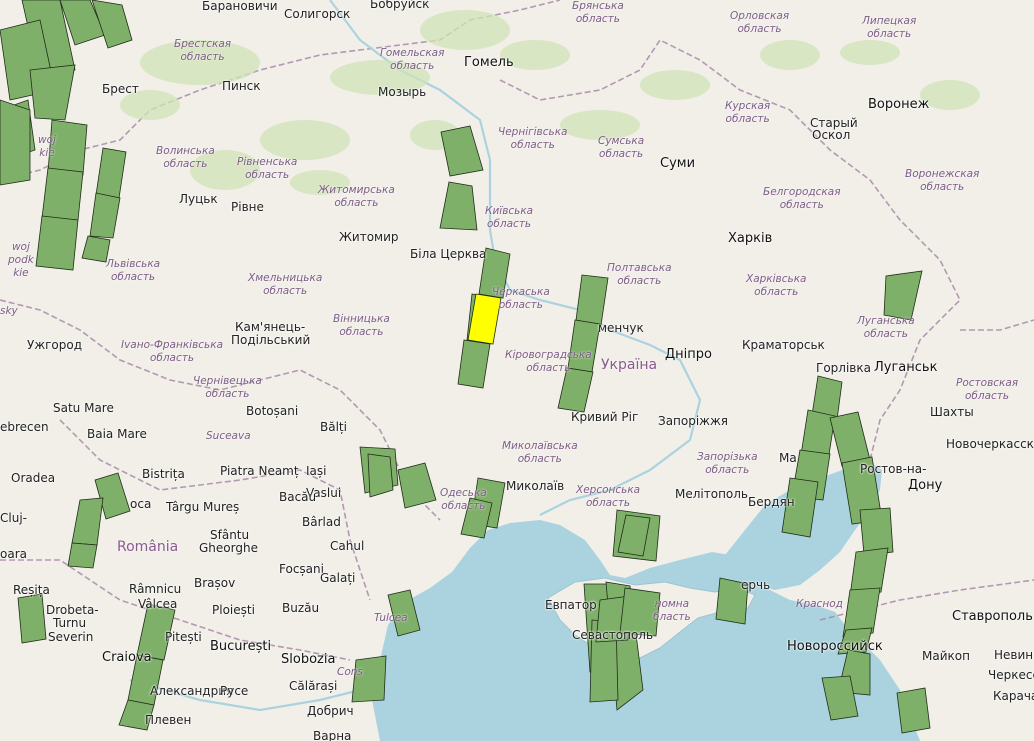 The width and height of the screenshot is (1034, 741). I want to click on city-label: Cluj-, so click(13, 518).